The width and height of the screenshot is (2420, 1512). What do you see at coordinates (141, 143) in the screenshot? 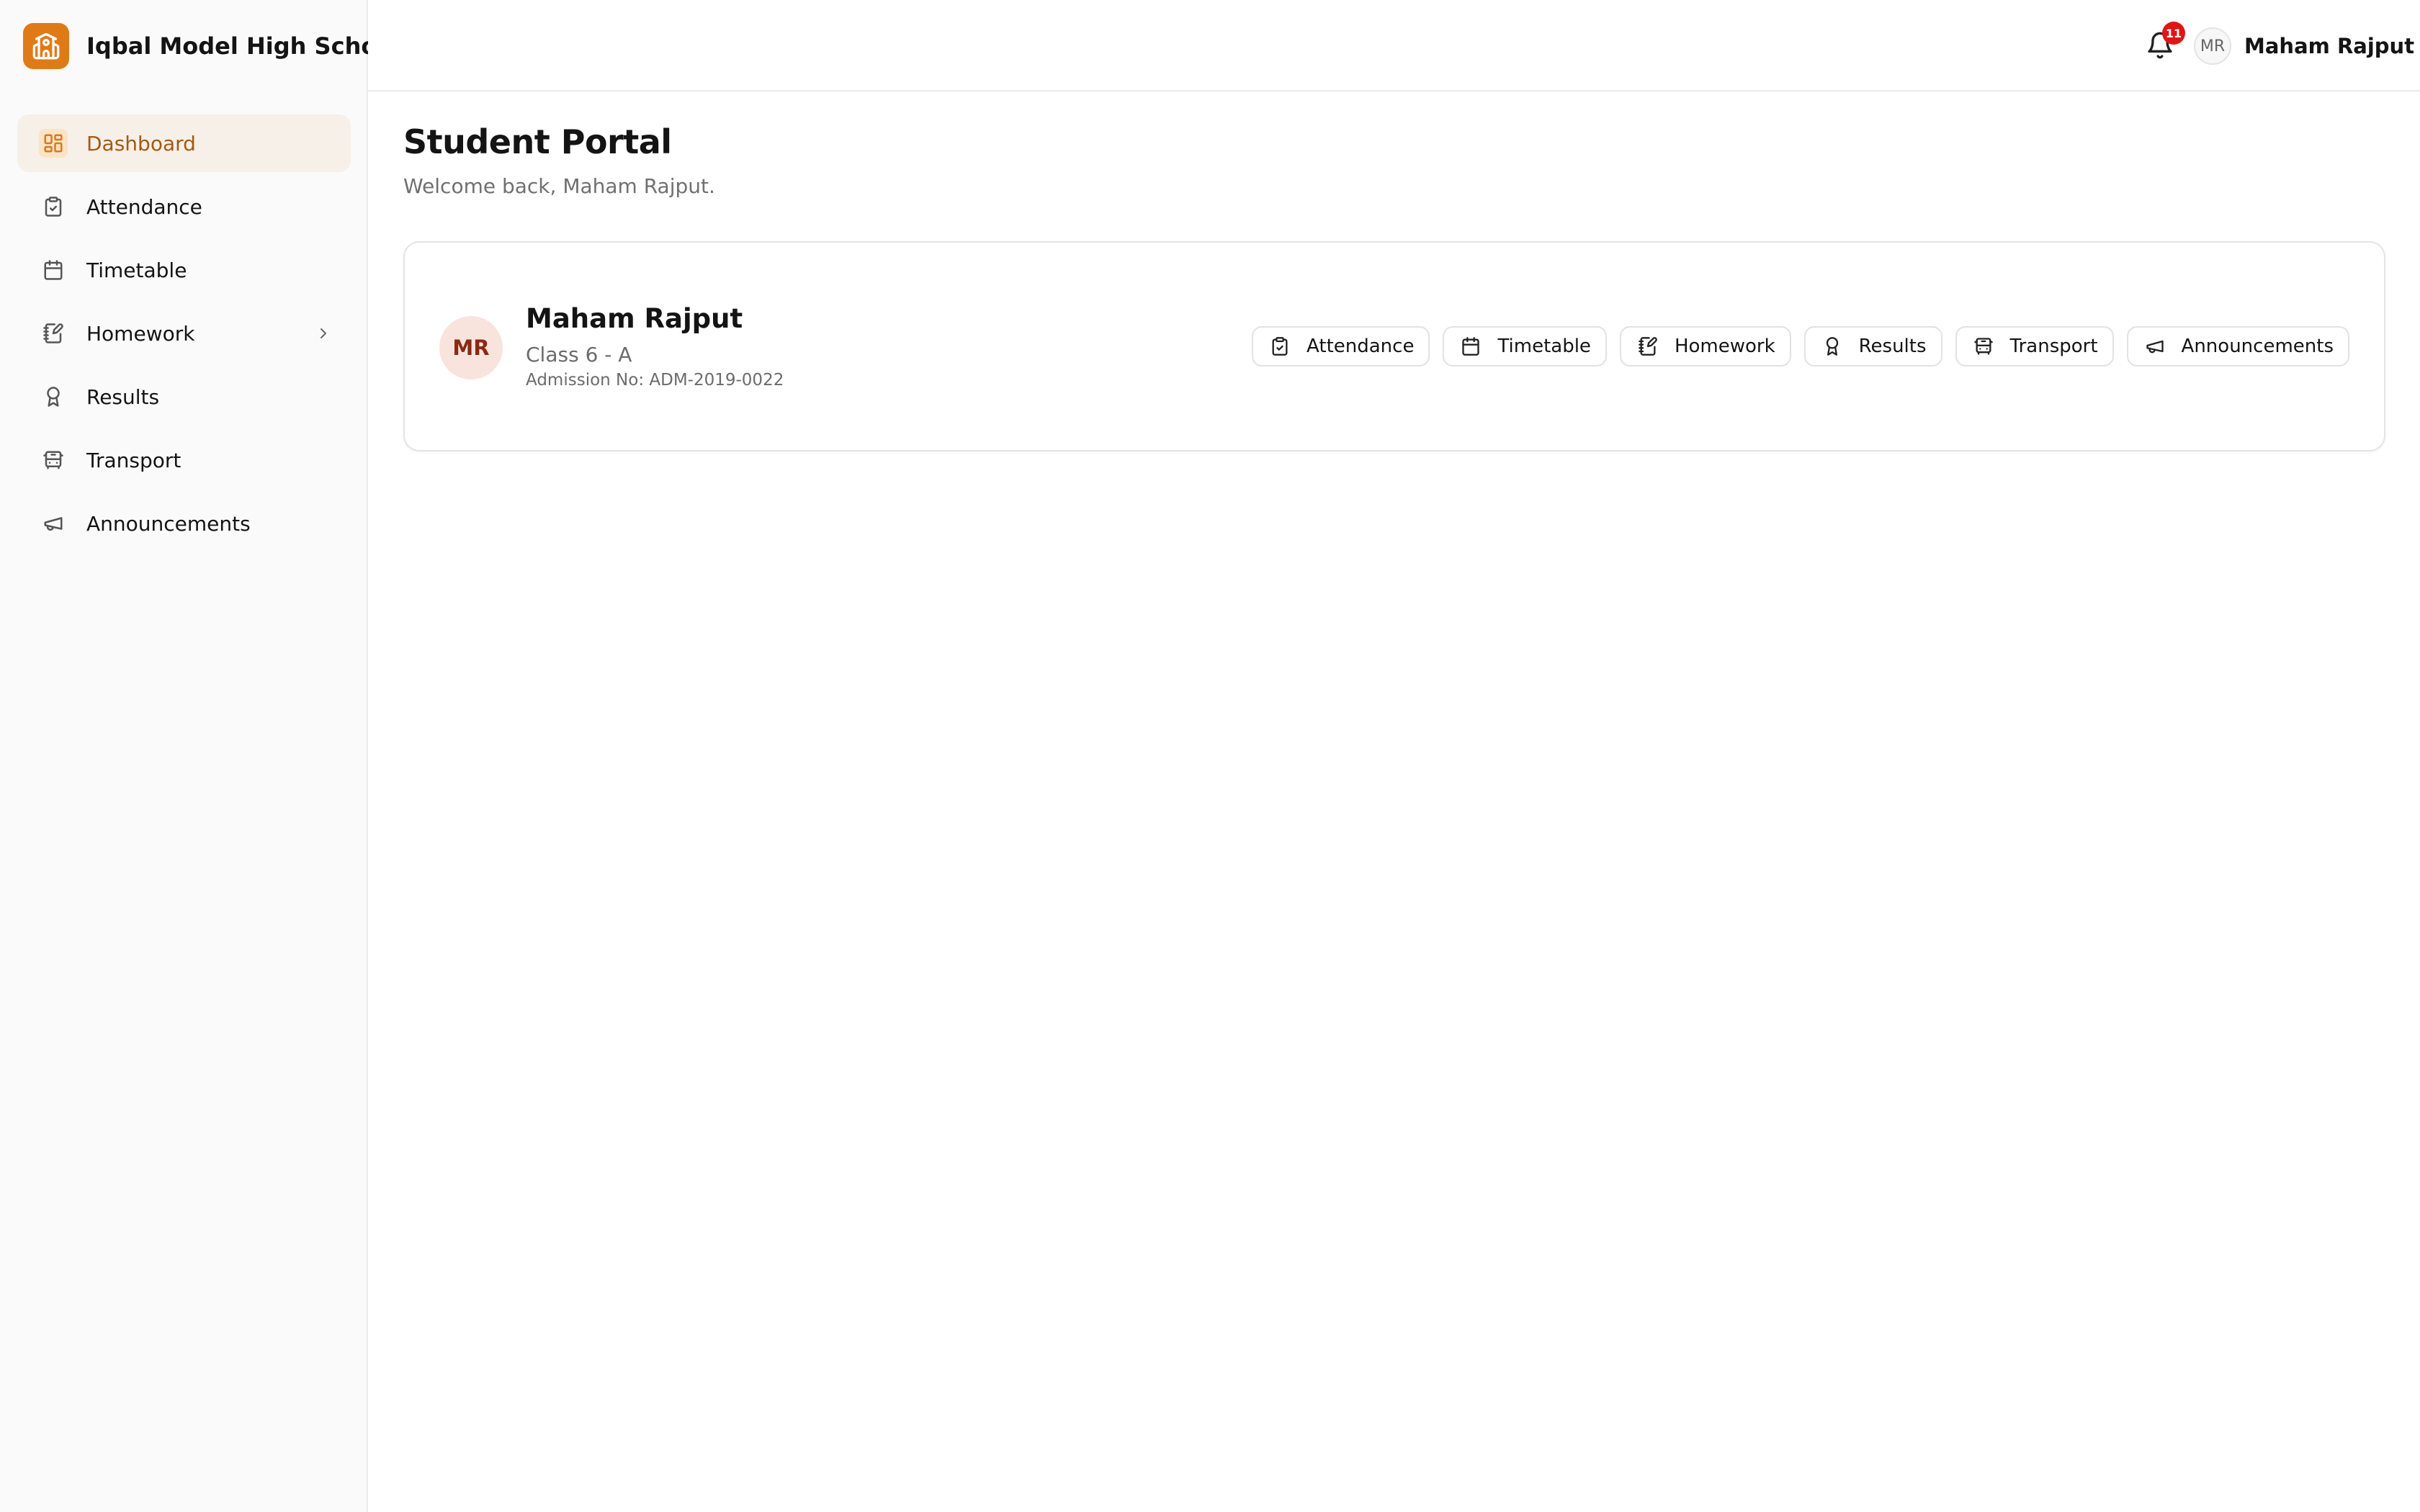
I see `sidebar-item-label: Dashboard` at bounding box center [141, 143].